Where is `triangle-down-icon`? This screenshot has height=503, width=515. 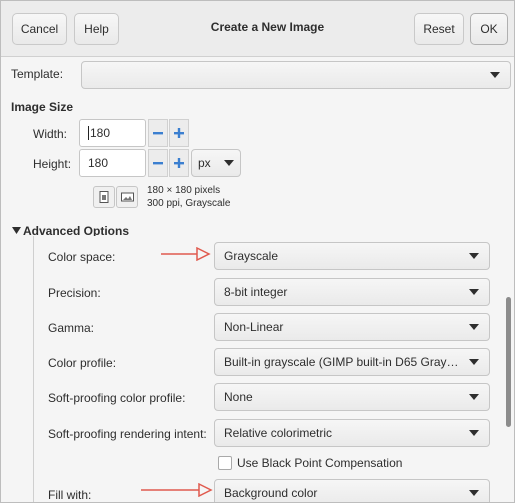
triangle-down-icon is located at coordinates (16, 230).